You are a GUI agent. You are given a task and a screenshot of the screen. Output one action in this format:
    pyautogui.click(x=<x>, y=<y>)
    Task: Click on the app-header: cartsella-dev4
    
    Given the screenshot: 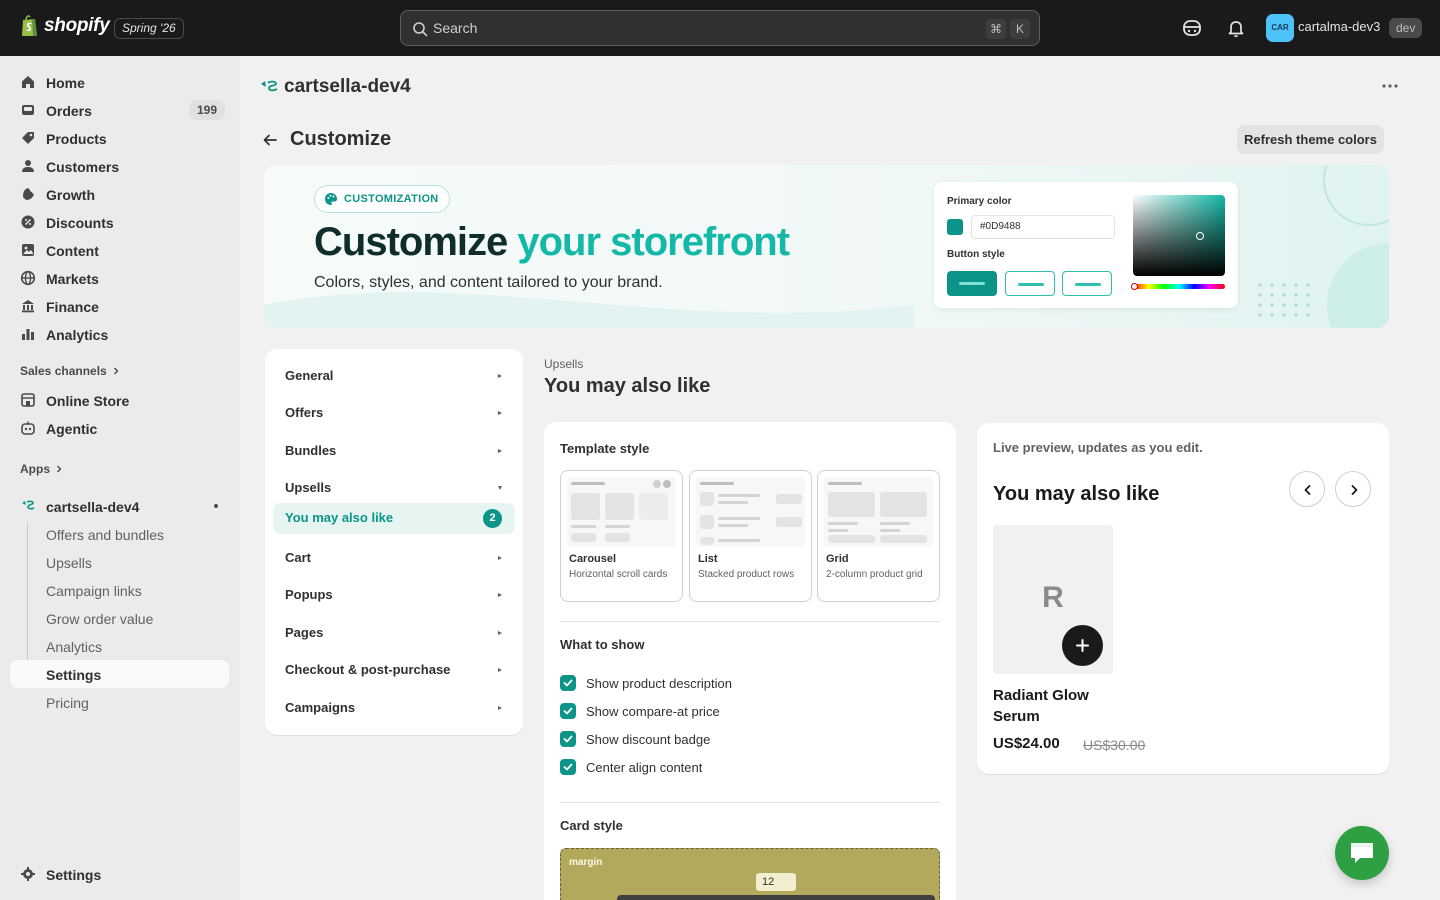 What is the action you would take?
    pyautogui.click(x=335, y=87)
    